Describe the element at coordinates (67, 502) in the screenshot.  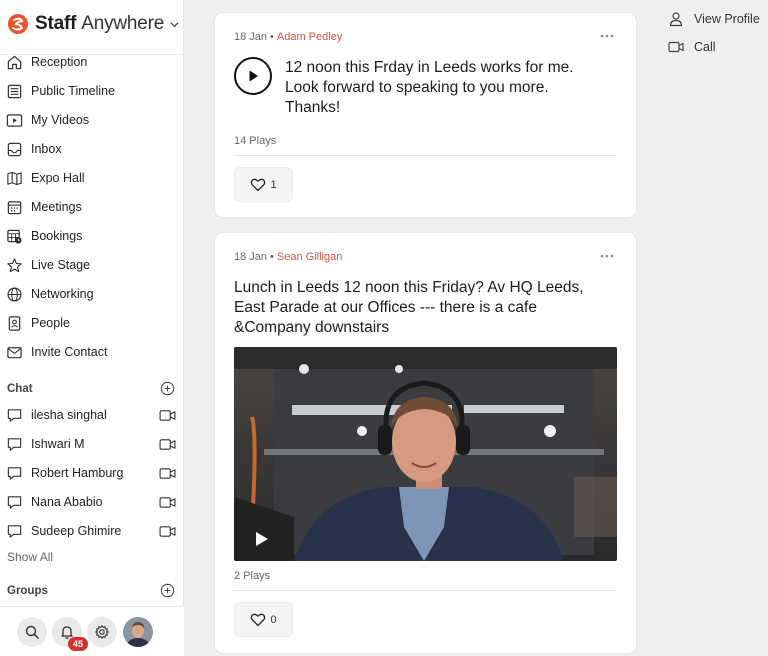
I see `chat-contact-name: Nana Ababio` at that location.